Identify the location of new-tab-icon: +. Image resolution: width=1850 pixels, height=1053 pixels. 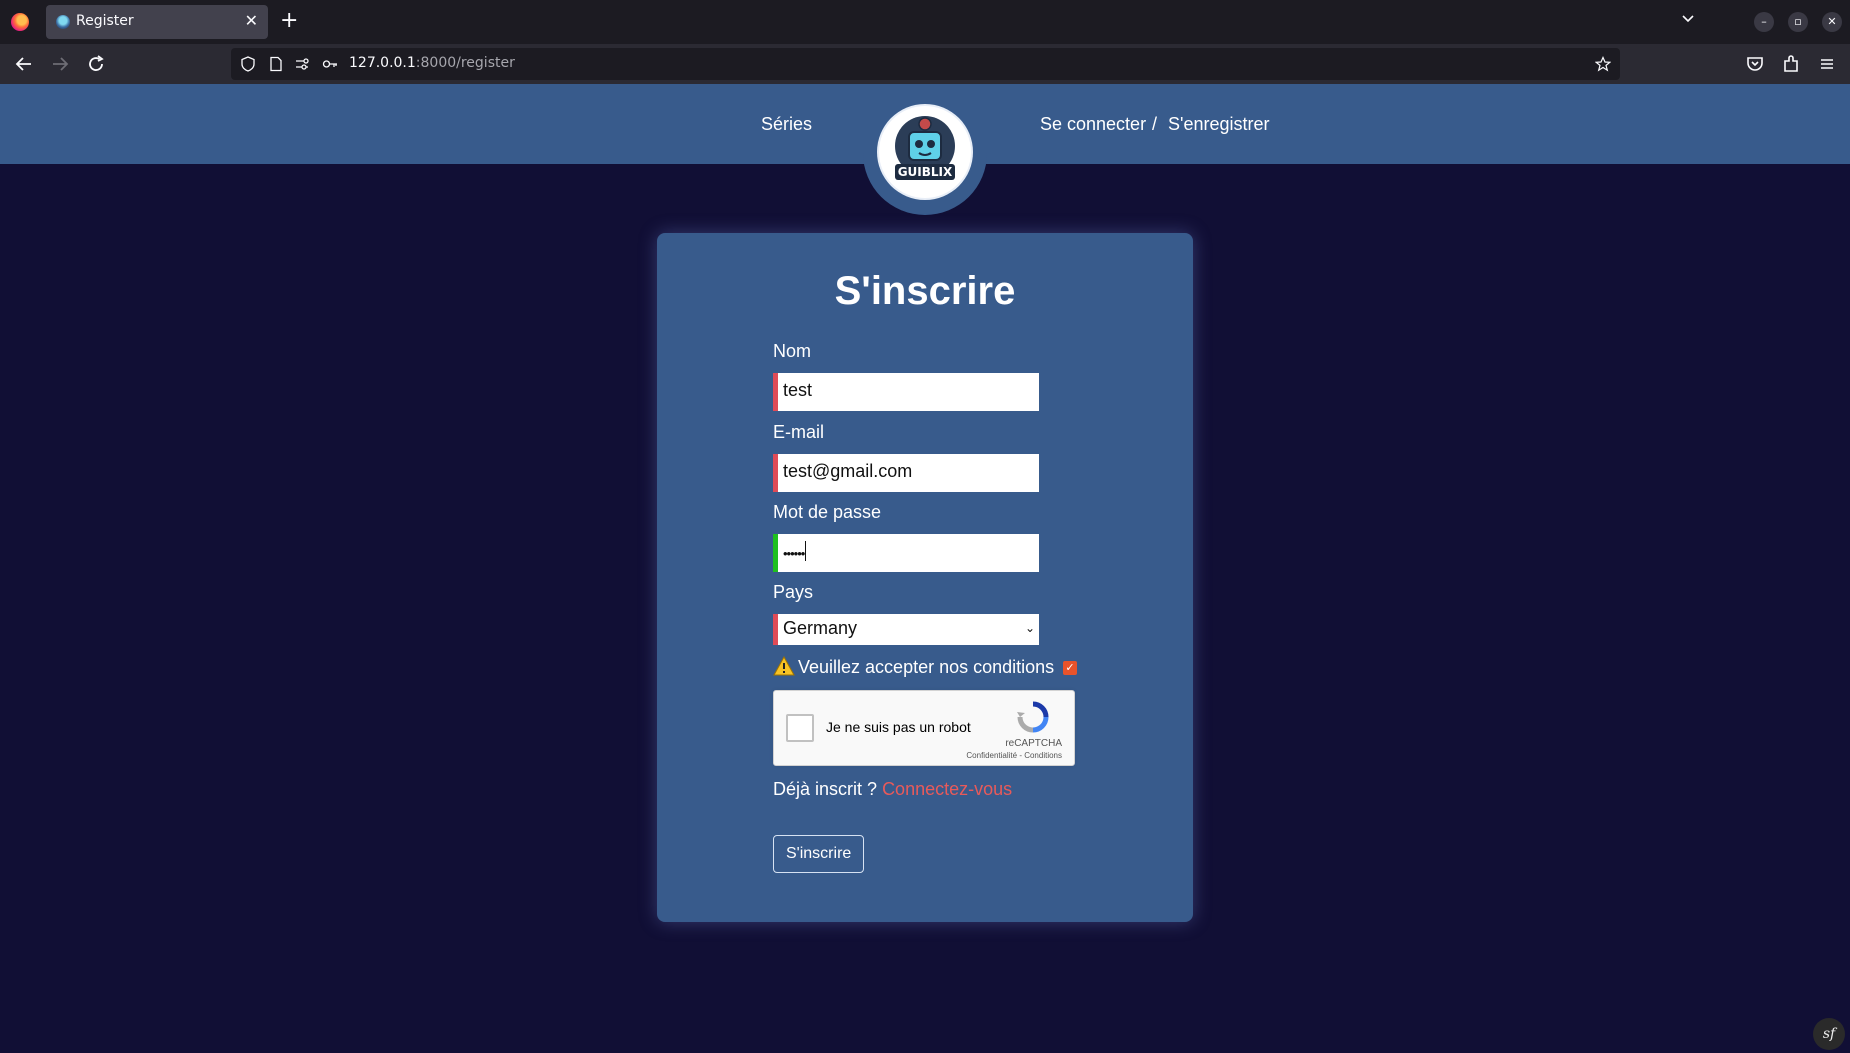
(289, 21).